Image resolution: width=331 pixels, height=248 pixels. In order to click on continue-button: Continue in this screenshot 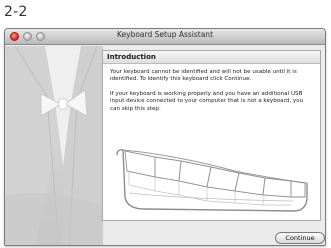, I will do `click(300, 238)`.